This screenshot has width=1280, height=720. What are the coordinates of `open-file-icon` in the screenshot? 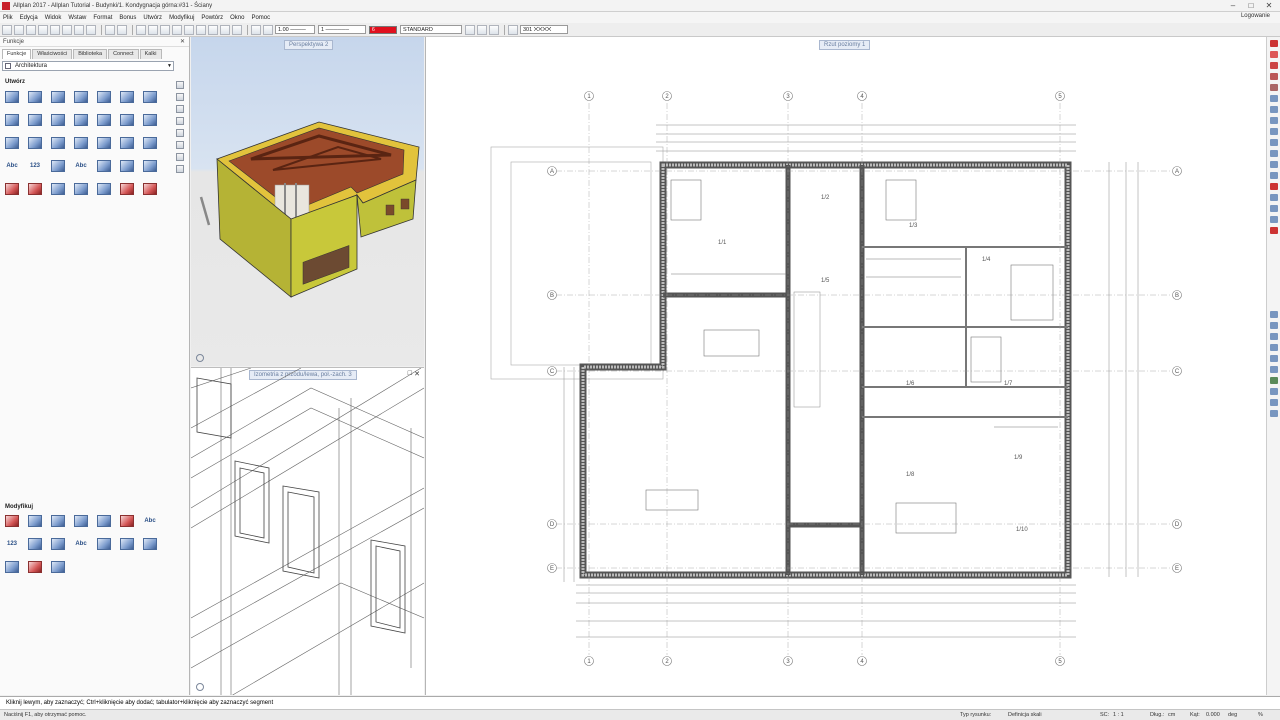 It's located at (31, 29).